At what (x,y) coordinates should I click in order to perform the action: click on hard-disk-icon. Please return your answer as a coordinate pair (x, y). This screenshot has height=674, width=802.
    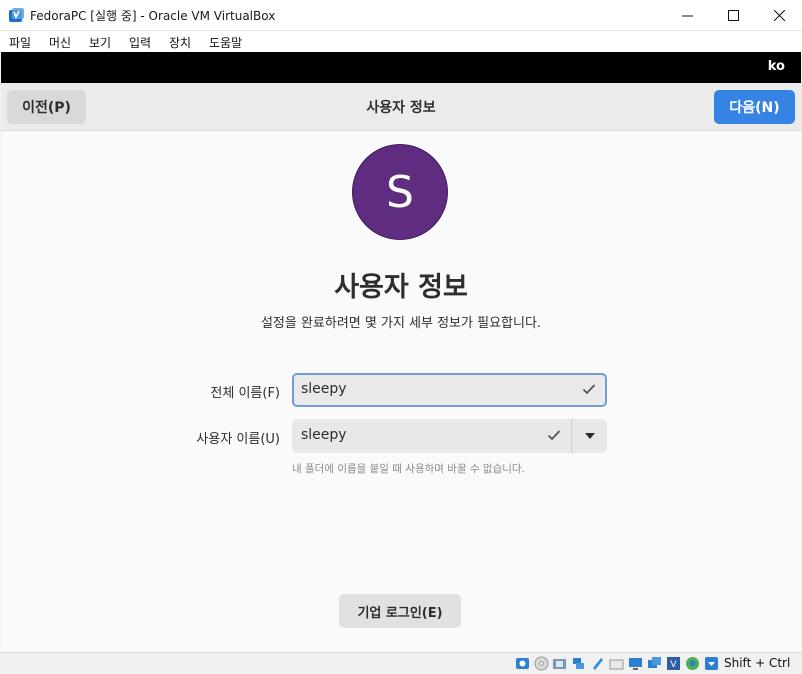
    Looking at the image, I should click on (522, 663).